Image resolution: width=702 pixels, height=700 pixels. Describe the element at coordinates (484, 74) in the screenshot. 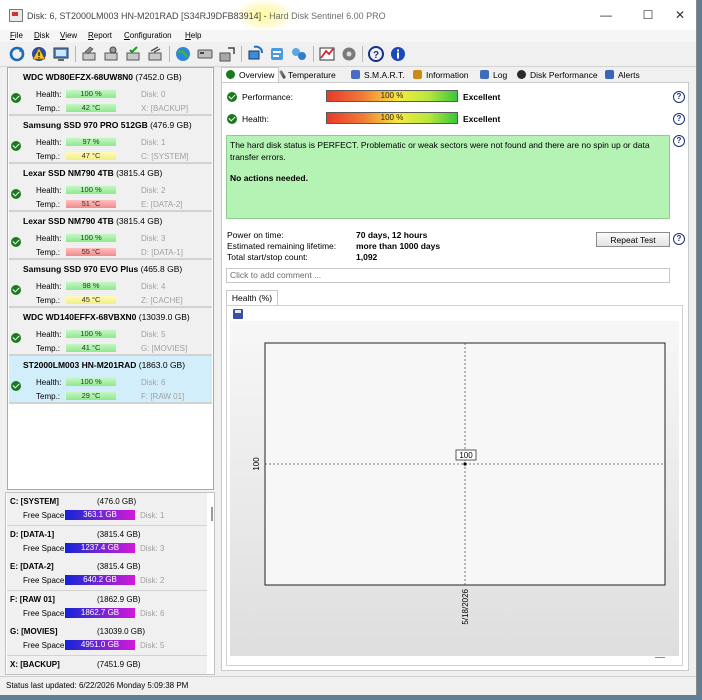

I see `log-icon` at that location.